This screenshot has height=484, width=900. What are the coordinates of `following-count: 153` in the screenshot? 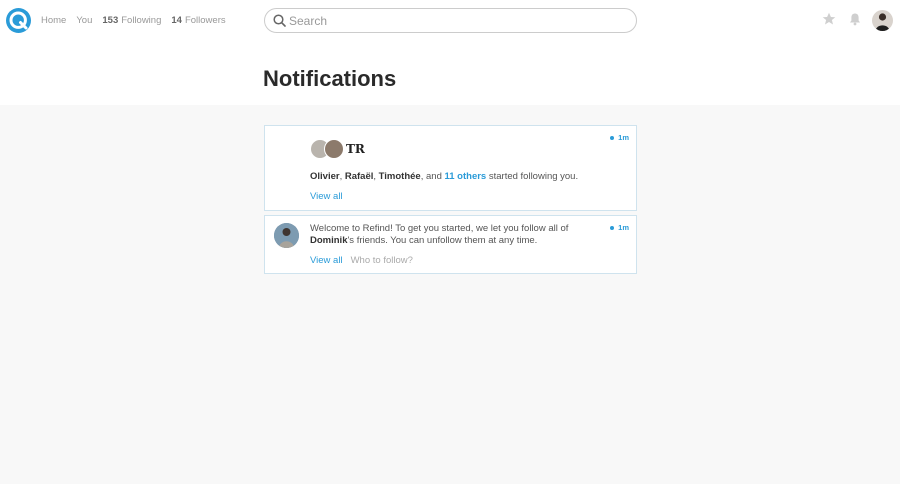 It's located at (110, 20).